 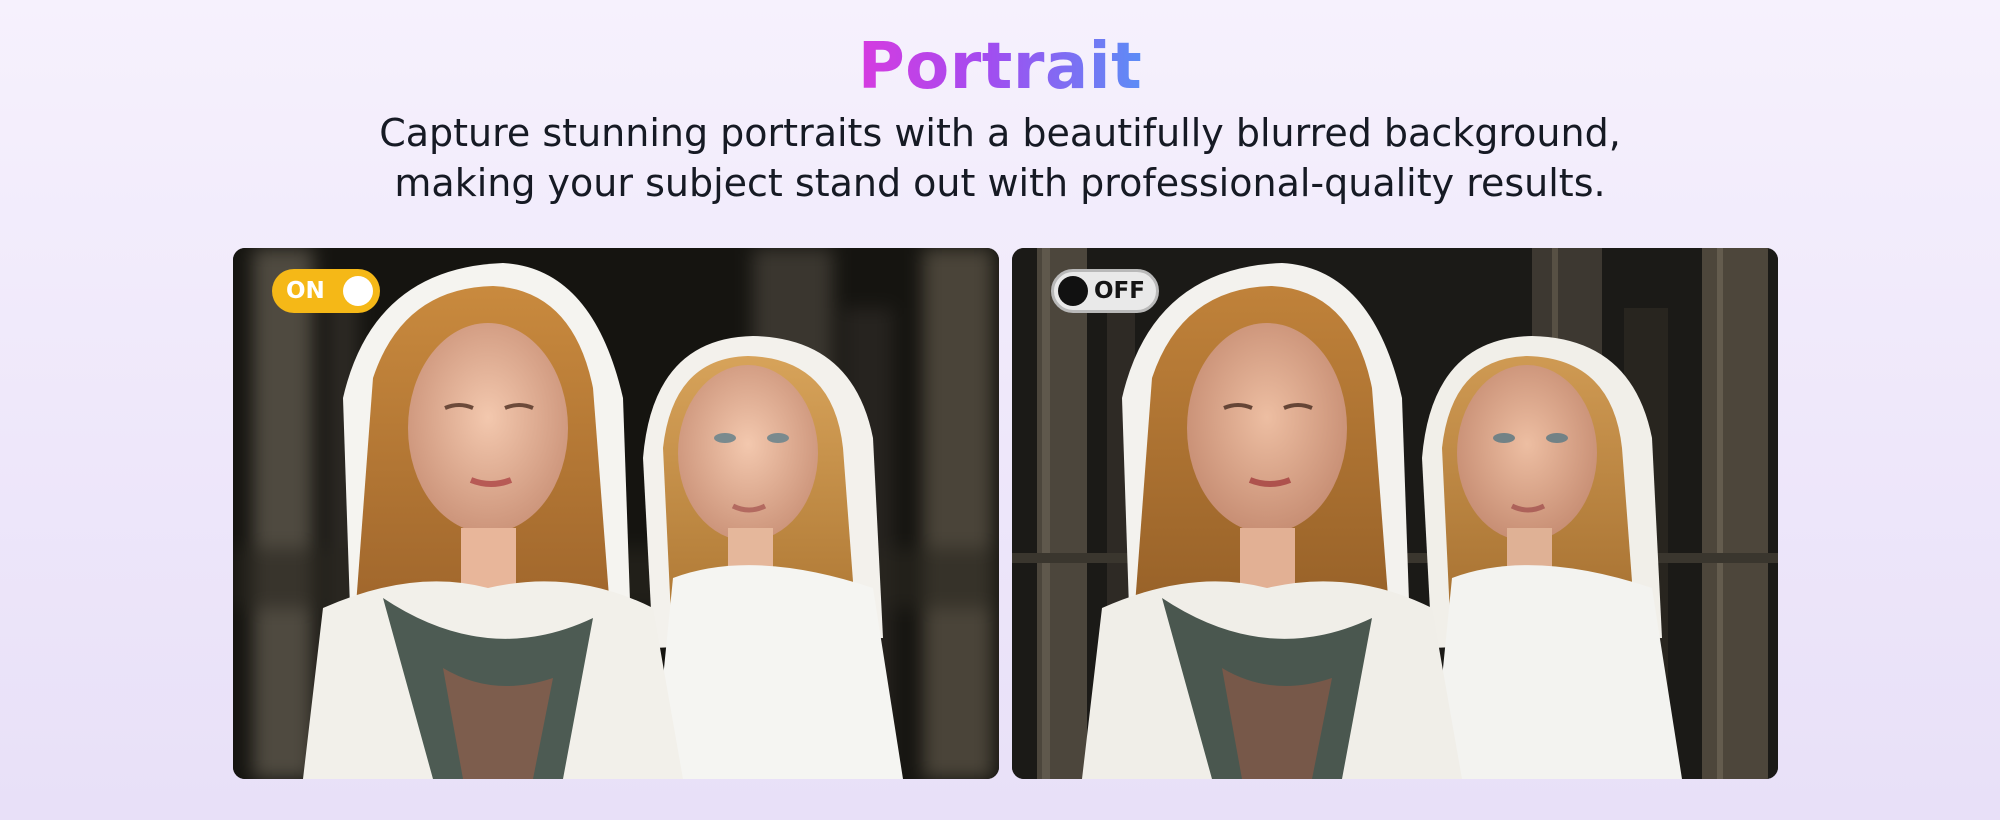 I want to click on toggle-off-label: OFF, so click(x=1119, y=291).